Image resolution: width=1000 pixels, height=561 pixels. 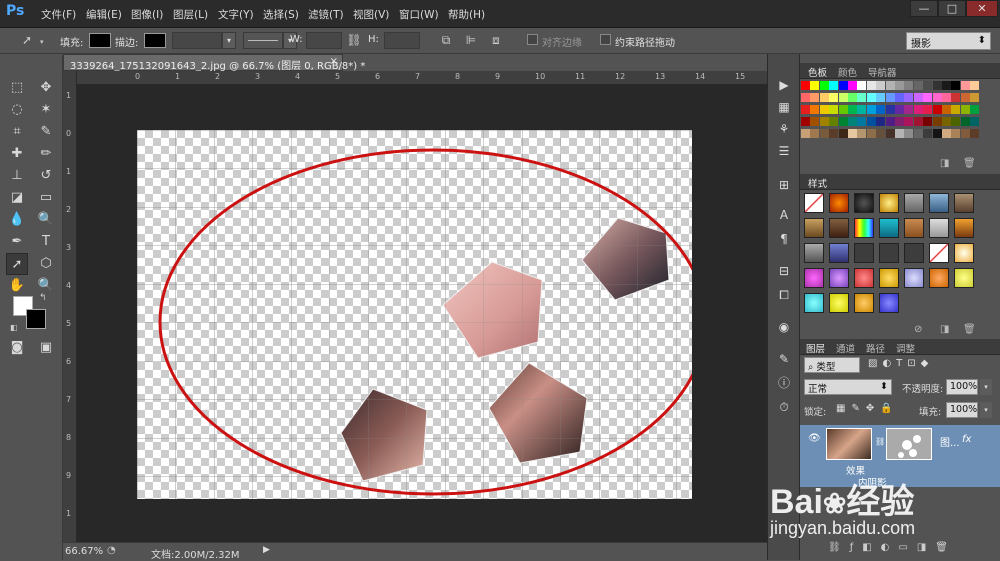 What do you see at coordinates (847, 72) in the screenshot?
I see `tab-color: 颜色` at bounding box center [847, 72].